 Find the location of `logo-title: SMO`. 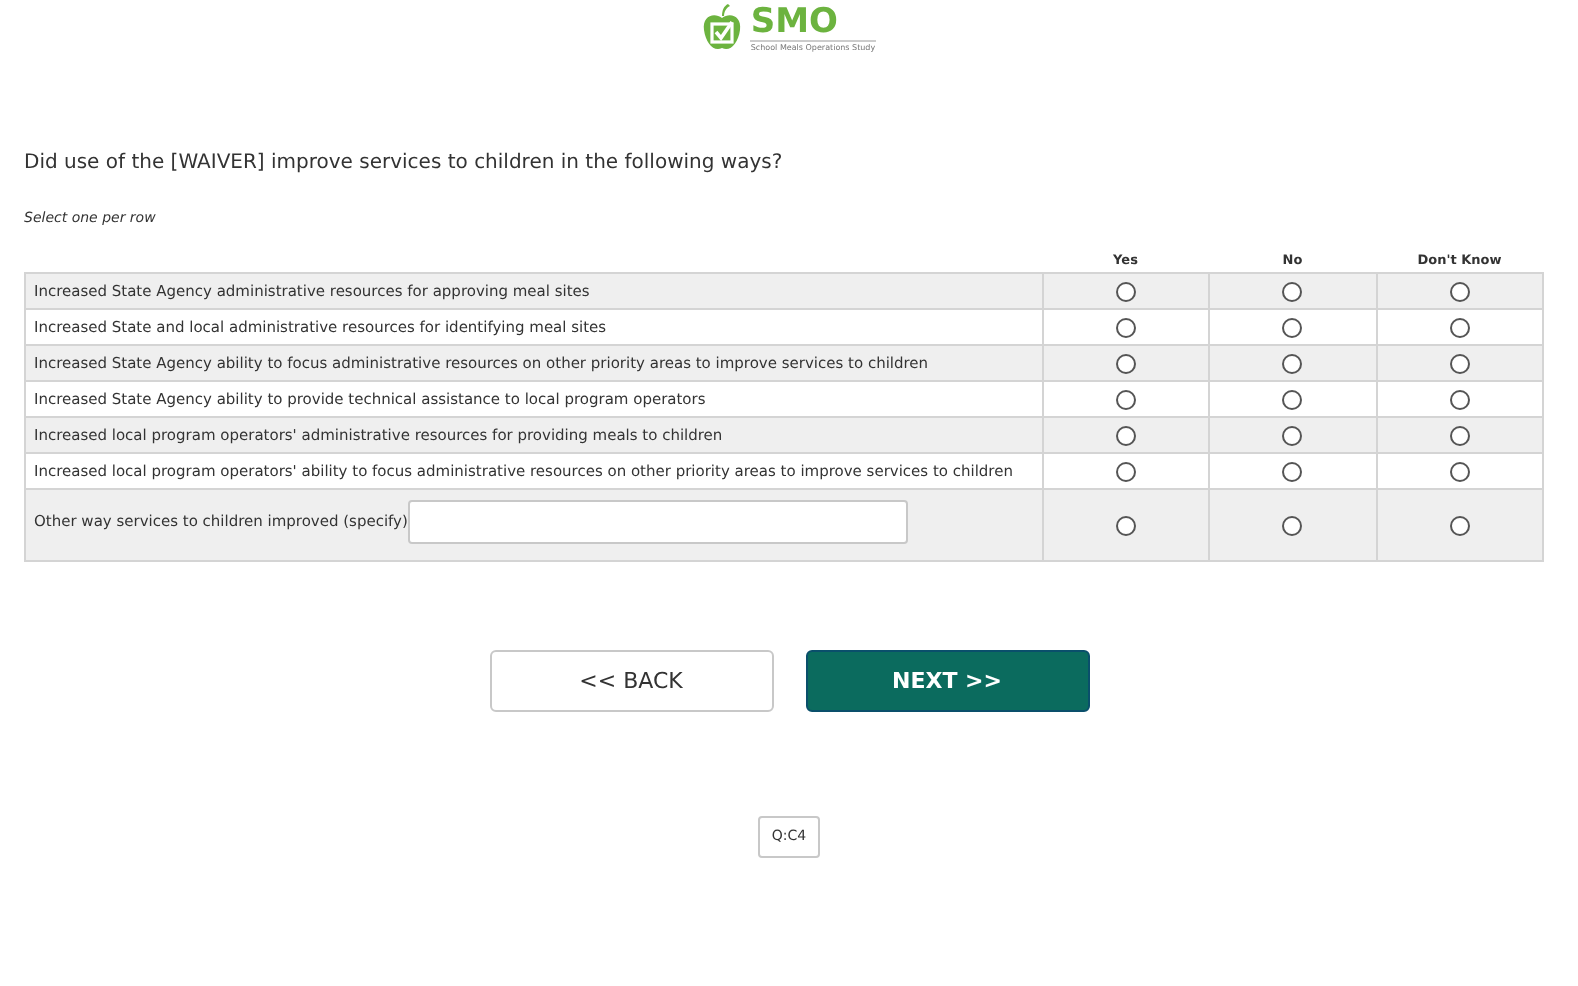

logo-title: SMO is located at coordinates (795, 22).